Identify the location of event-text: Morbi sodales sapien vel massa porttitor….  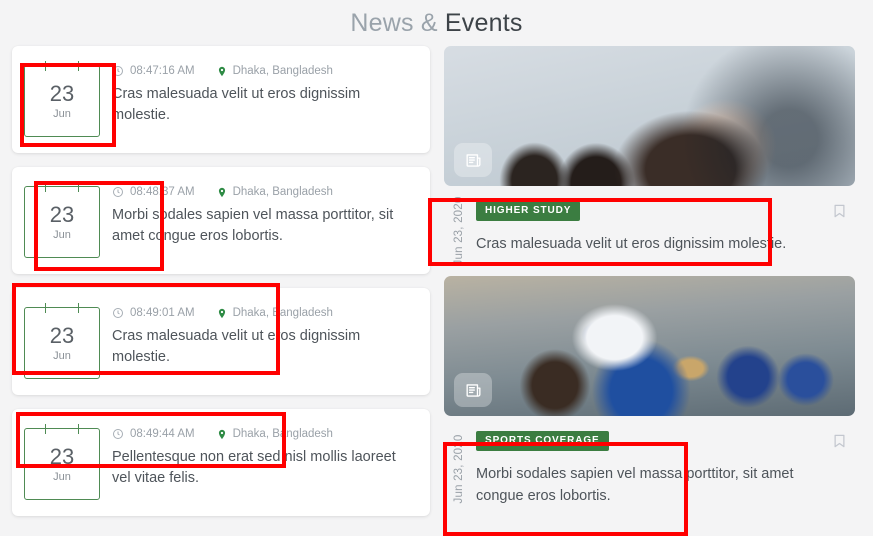
(253, 225).